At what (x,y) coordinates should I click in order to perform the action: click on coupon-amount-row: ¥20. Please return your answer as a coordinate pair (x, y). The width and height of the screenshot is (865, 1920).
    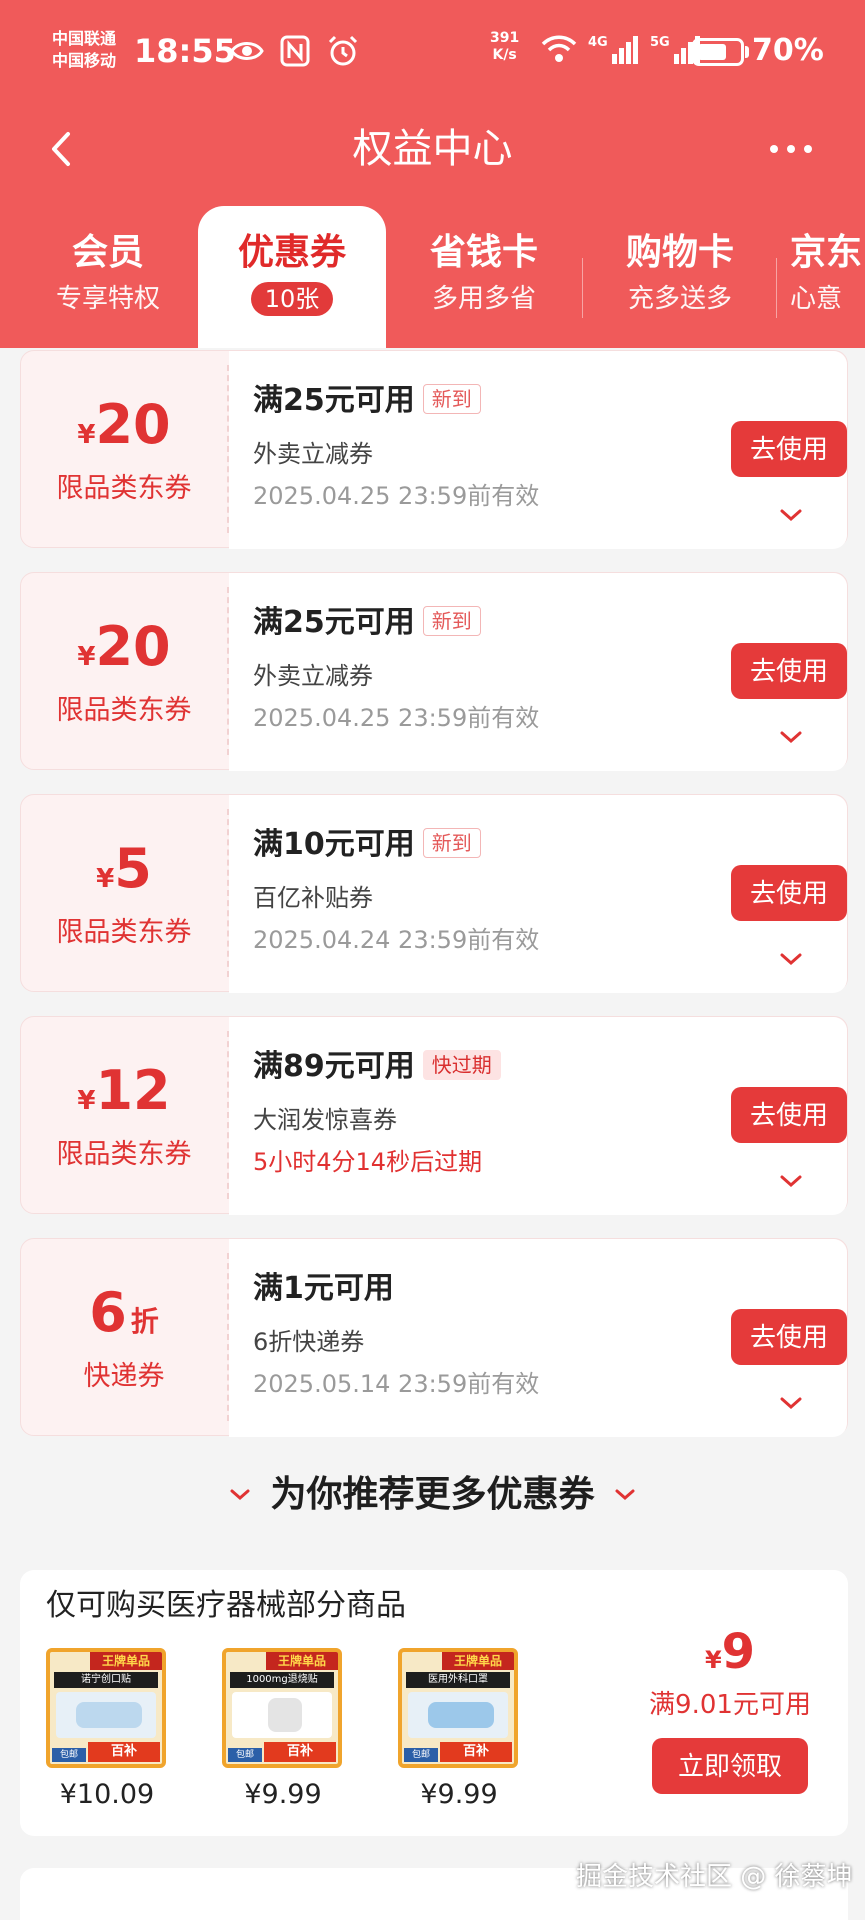
    Looking at the image, I should click on (124, 425).